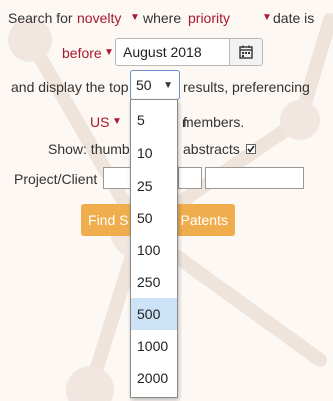 The width and height of the screenshot is (333, 401). Describe the element at coordinates (213, 122) in the screenshot. I see `members-label: members.` at that location.